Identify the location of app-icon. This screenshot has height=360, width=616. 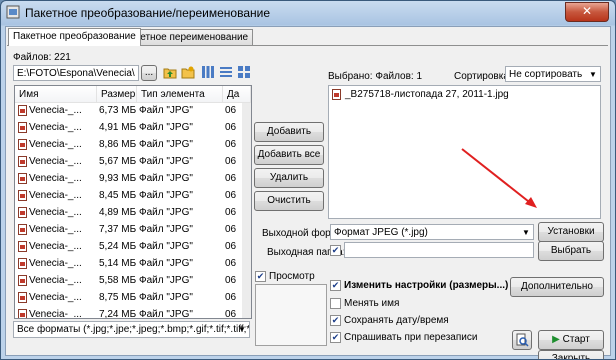
(13, 12).